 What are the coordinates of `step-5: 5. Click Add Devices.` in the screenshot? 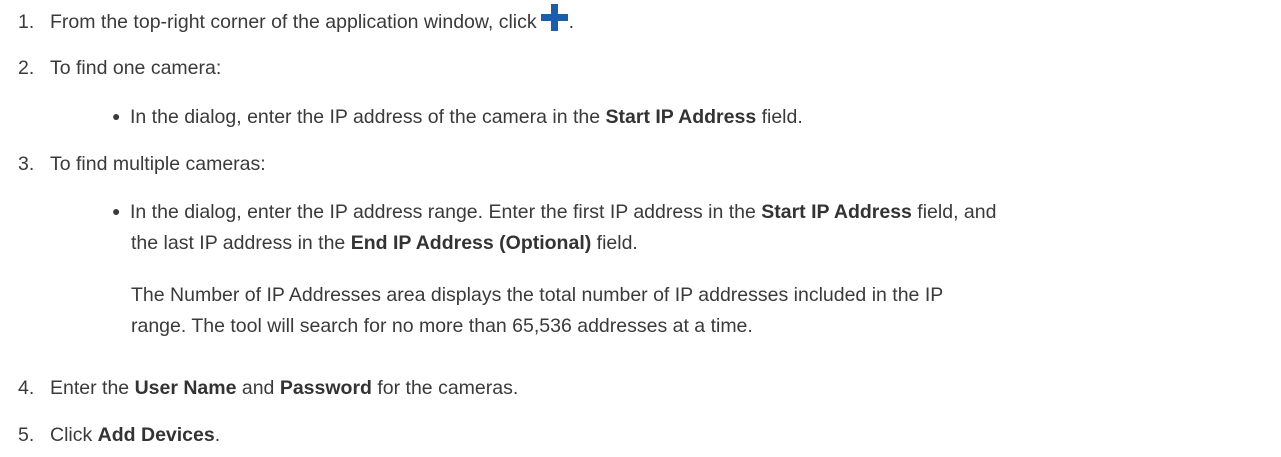 It's located at (119, 435).